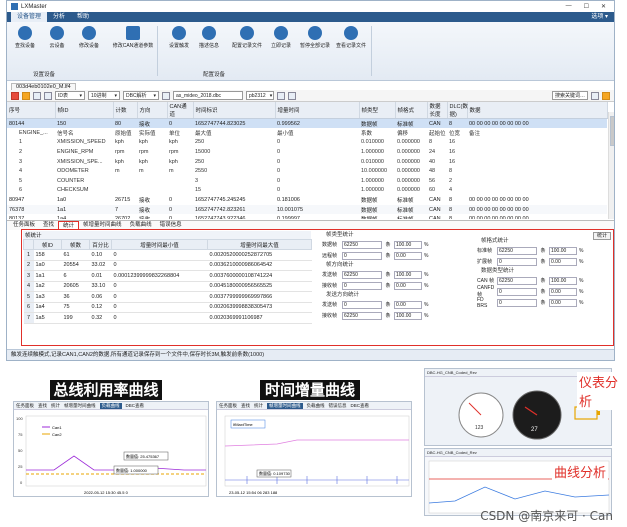  Describe the element at coordinates (351, 37) in the screenshot. I see `view-record-files-button: 查看记录文件` at that location.